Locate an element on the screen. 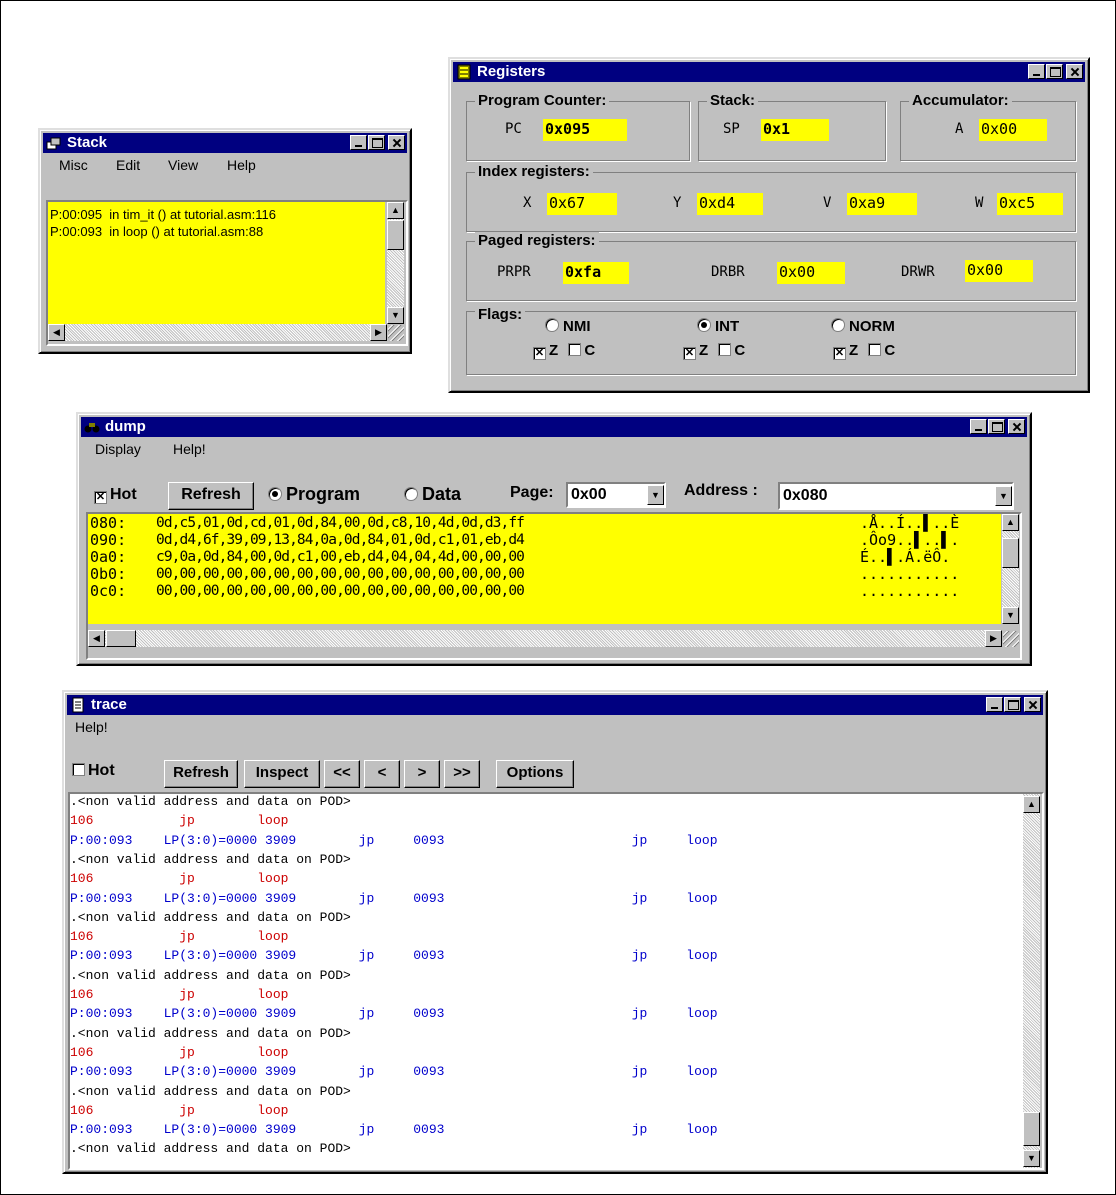  dump-vscrollbar: ▲ ▼ is located at coordinates (1010, 569).